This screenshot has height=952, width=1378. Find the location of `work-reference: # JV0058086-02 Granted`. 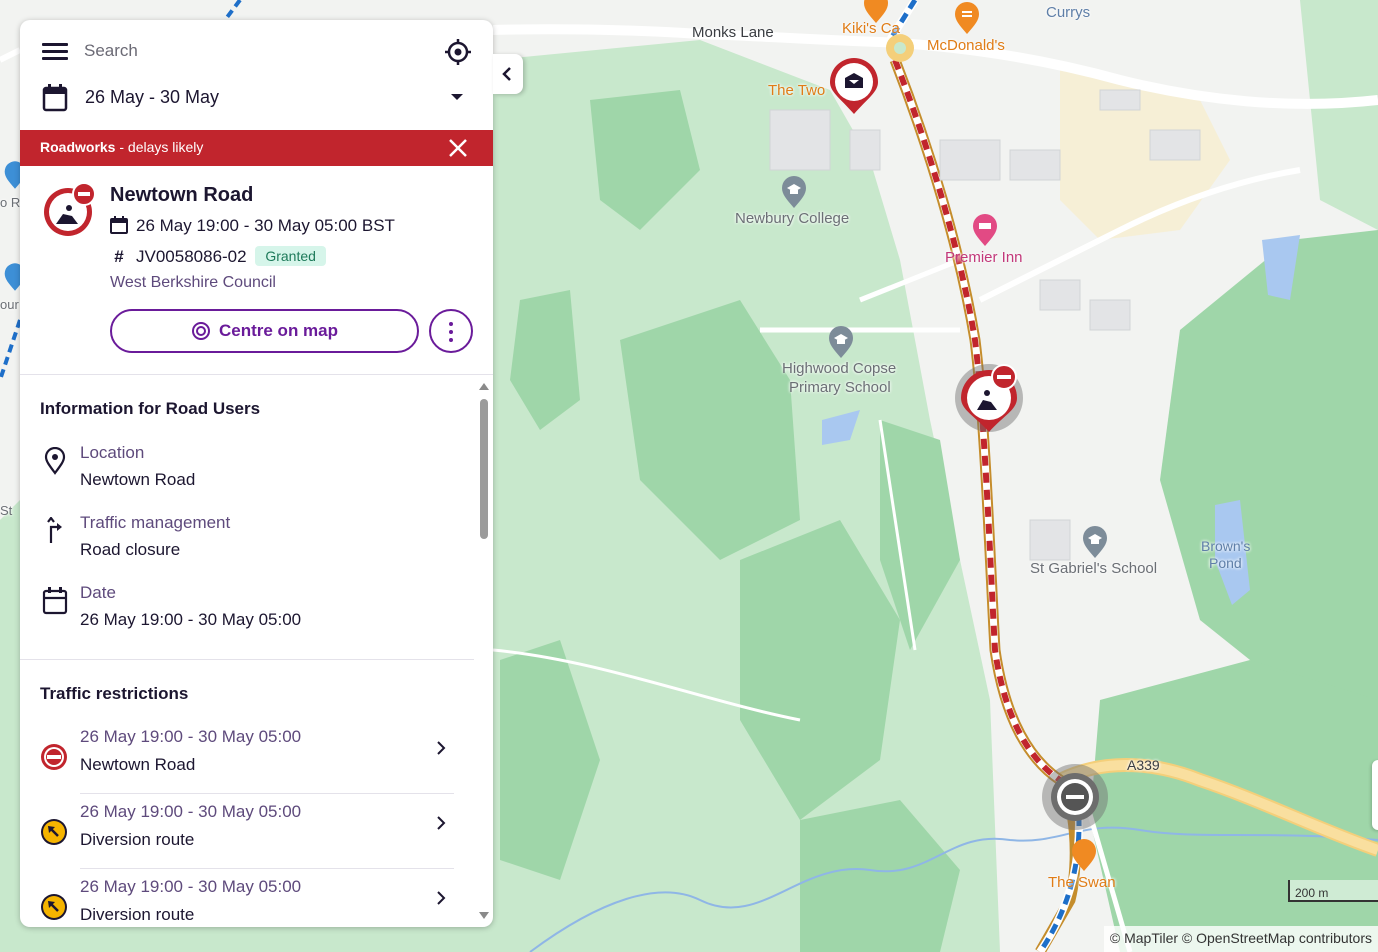

work-reference: # JV0058086-02 Granted is located at coordinates (218, 256).